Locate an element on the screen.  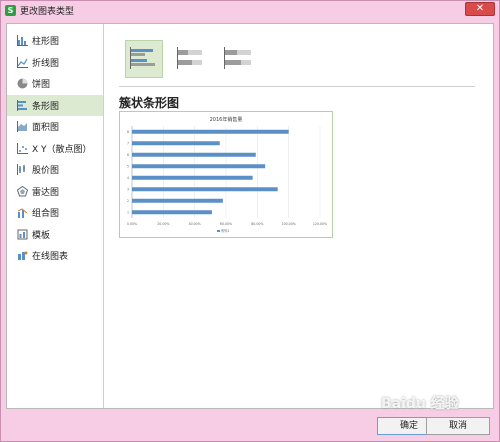
line-chart-icon is located at coordinates (22, 62).